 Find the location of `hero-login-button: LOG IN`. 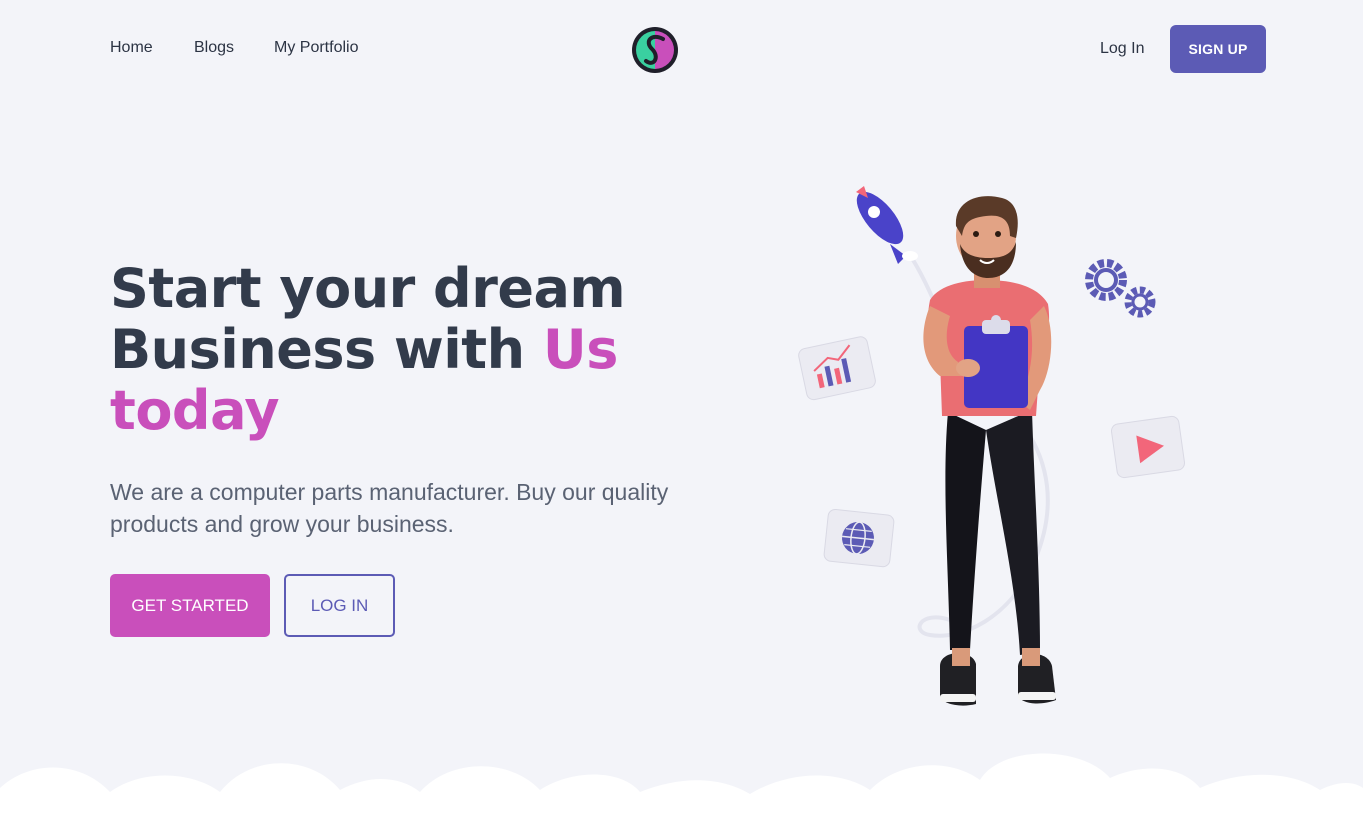

hero-login-button: LOG IN is located at coordinates (339, 605).